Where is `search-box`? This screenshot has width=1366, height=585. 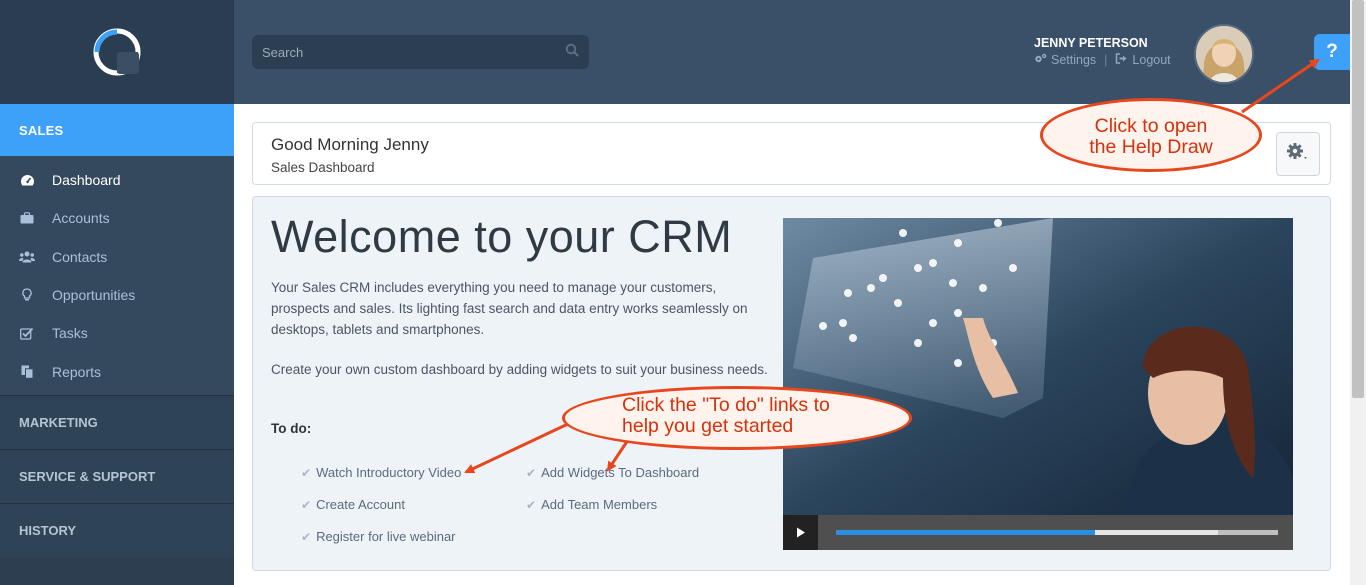
search-box is located at coordinates (420, 52).